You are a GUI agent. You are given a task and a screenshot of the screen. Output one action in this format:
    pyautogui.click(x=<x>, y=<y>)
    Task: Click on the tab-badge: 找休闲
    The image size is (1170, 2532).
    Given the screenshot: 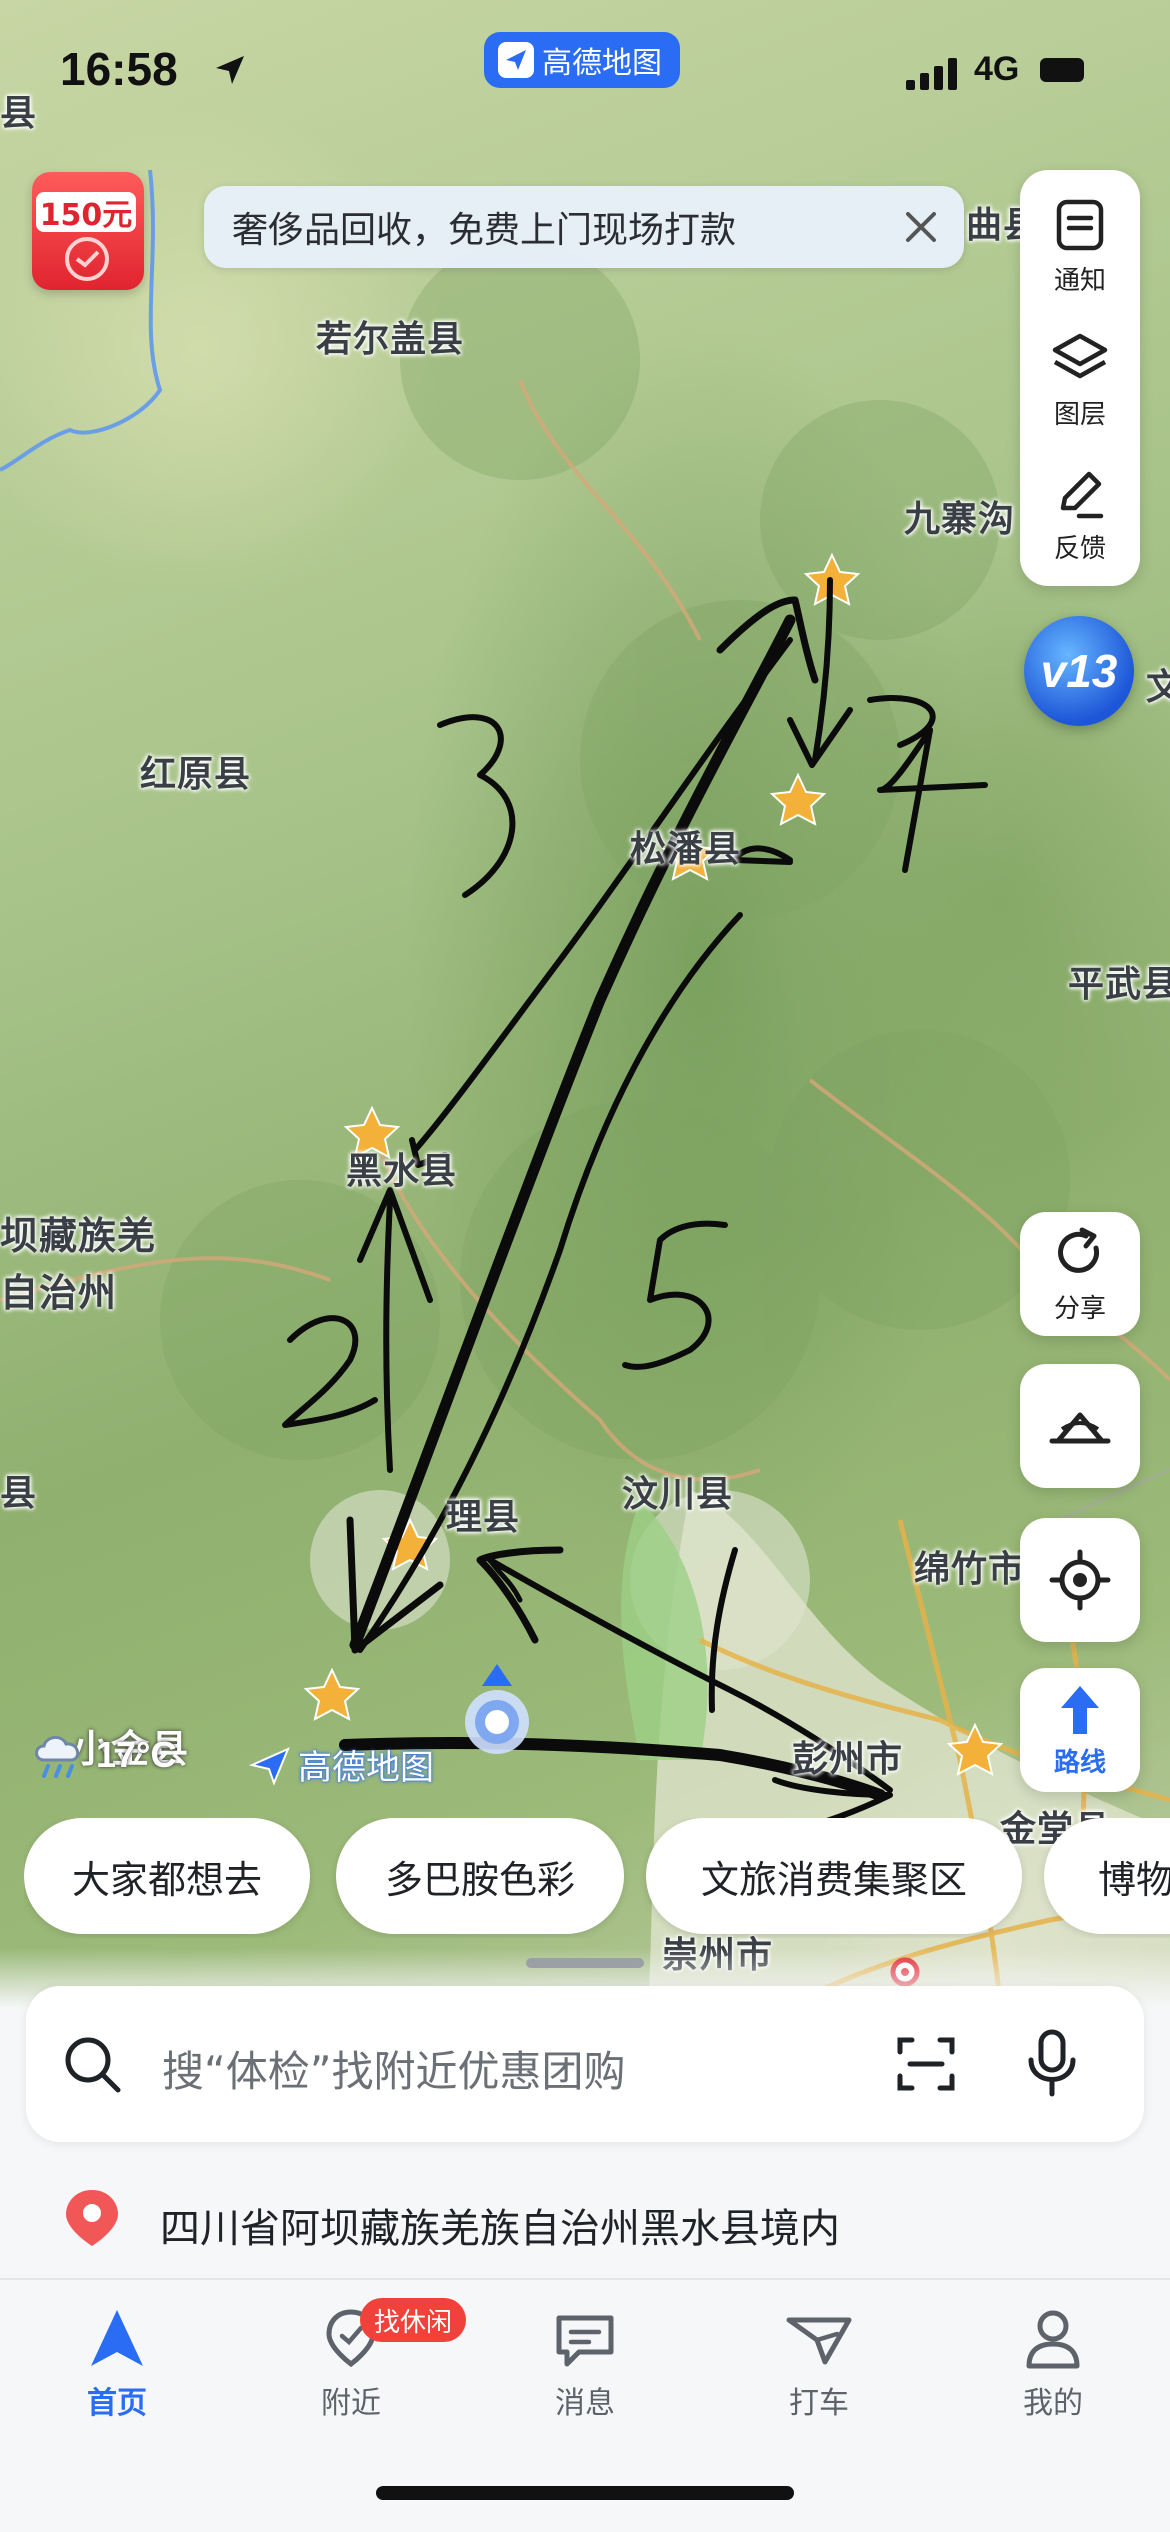 What is the action you would take?
    pyautogui.click(x=413, y=2320)
    